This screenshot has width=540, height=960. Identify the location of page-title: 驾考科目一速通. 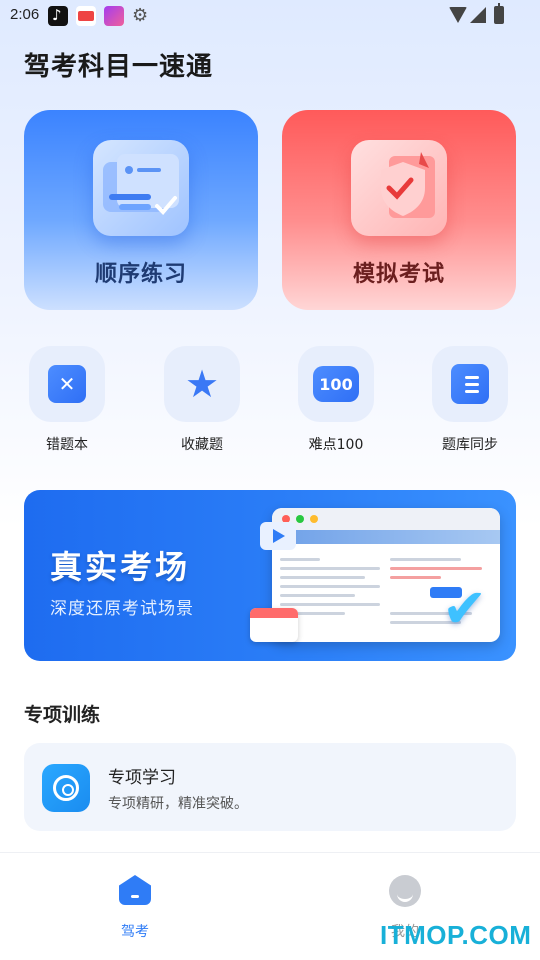
(119, 67).